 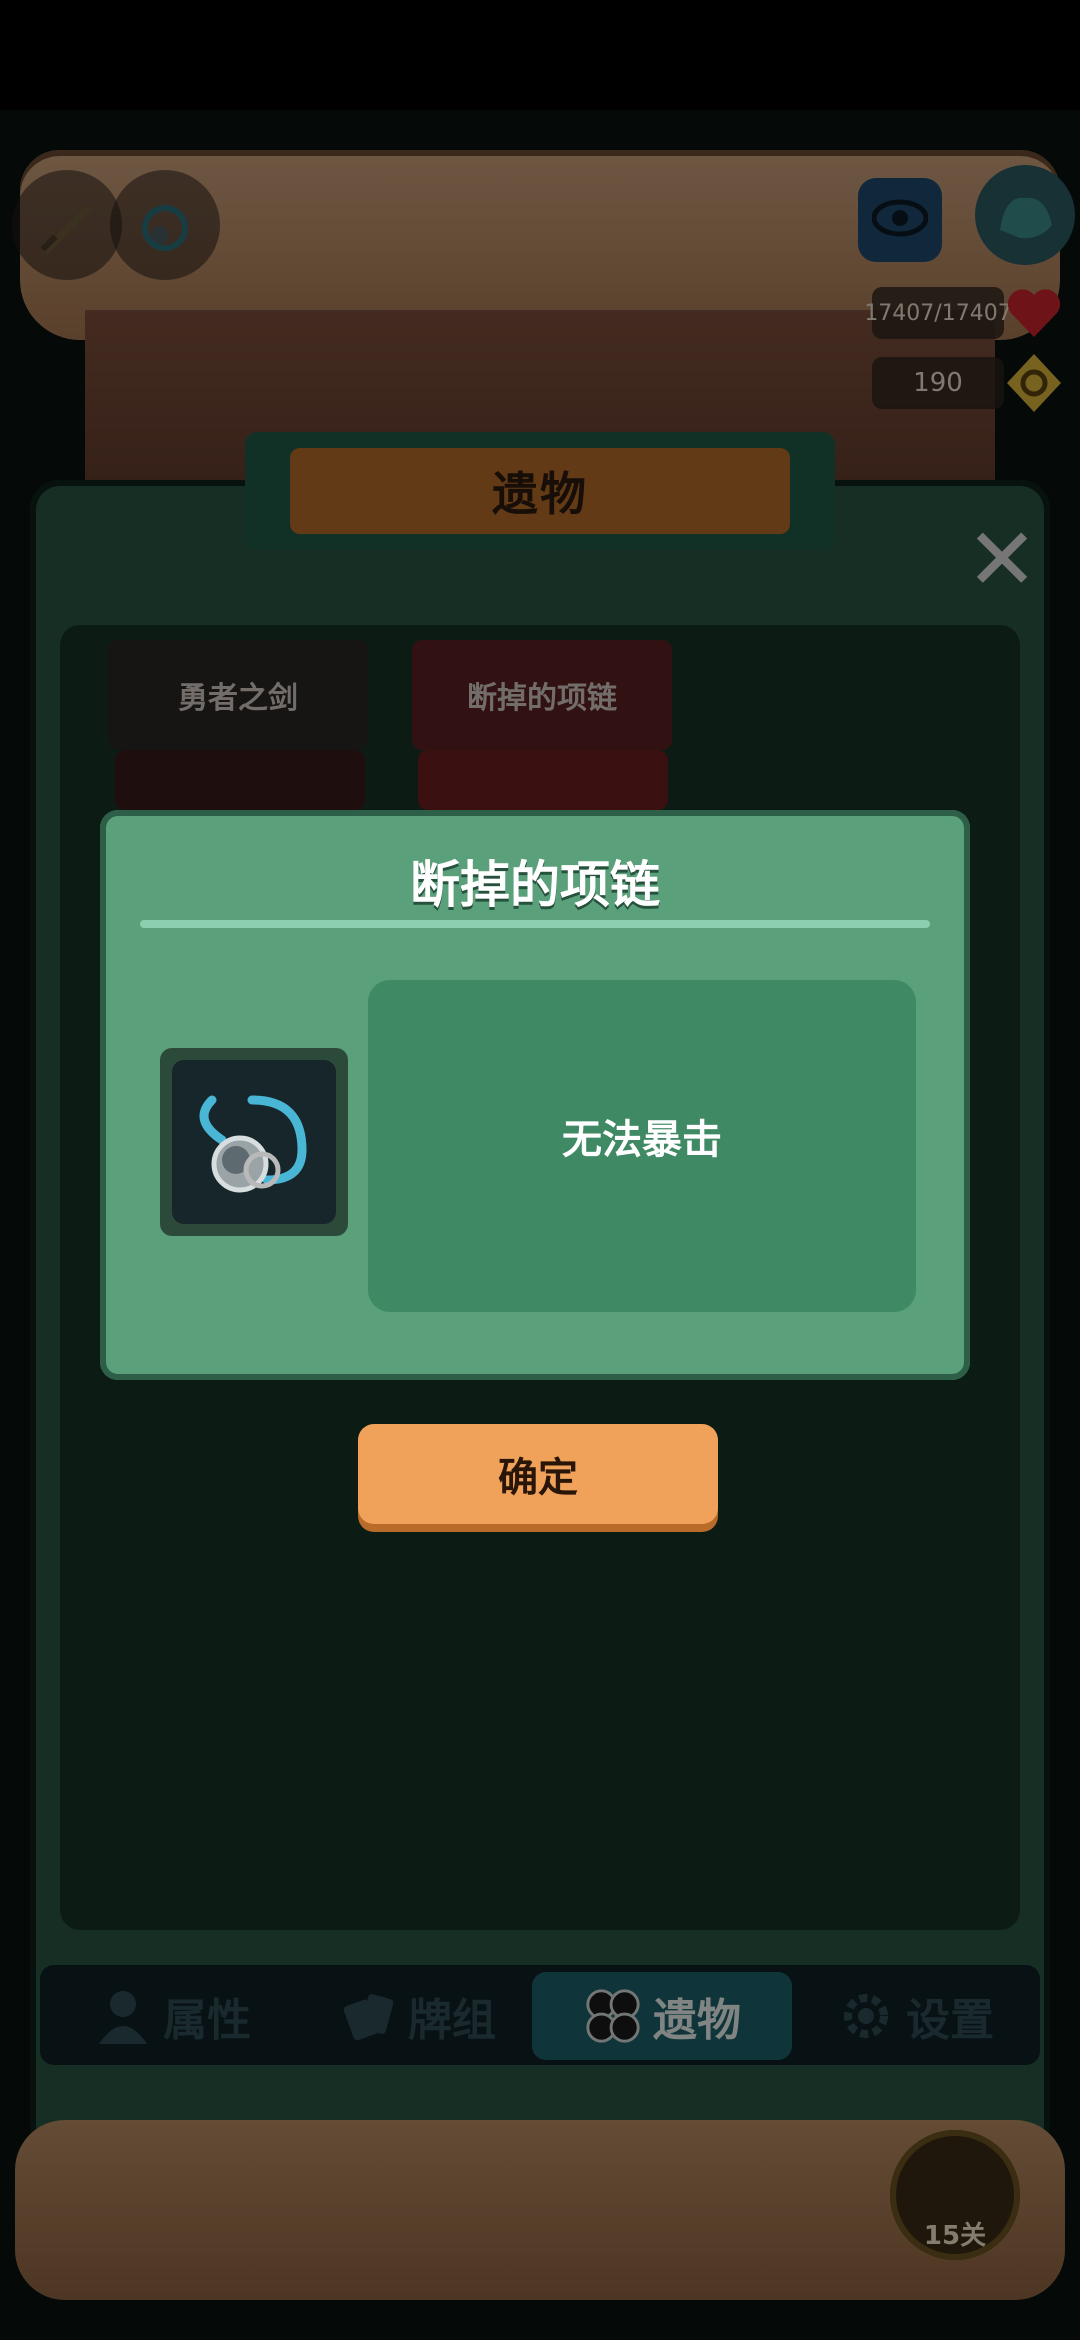 I want to click on relic-description: 无法暴击, so click(x=642, y=1140).